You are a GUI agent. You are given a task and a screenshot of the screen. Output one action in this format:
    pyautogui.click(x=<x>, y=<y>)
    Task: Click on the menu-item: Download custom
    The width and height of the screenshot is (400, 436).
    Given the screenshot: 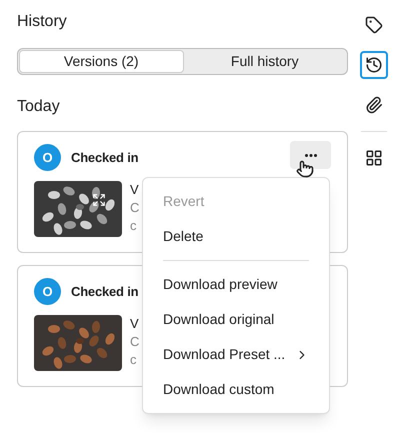 What is the action you would take?
    pyautogui.click(x=236, y=389)
    